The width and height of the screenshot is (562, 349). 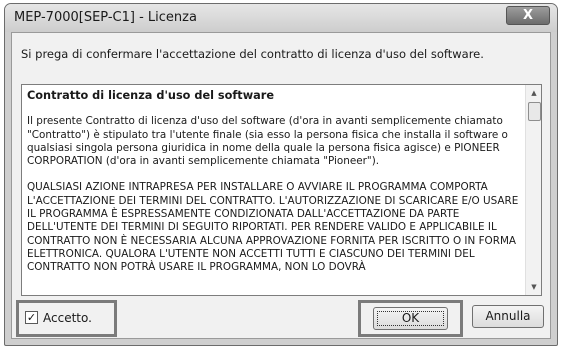 I want to click on ok-button: OK, so click(x=410, y=318).